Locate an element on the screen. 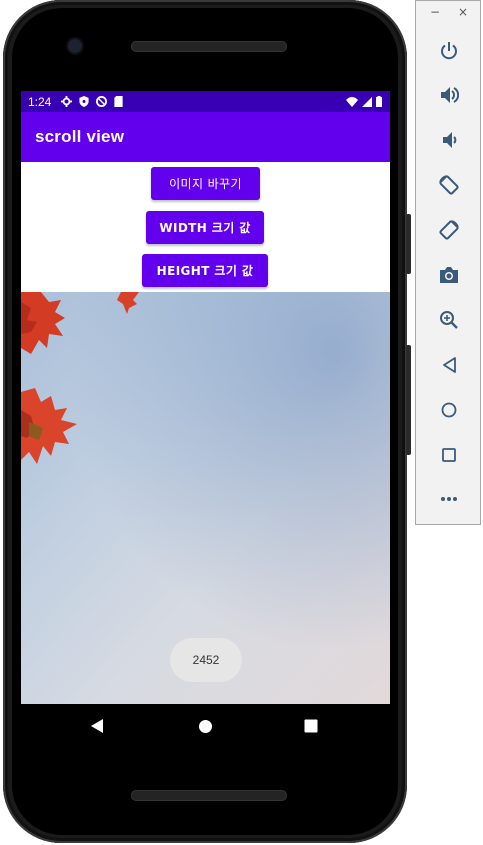  camera-icon is located at coordinates (449, 275).